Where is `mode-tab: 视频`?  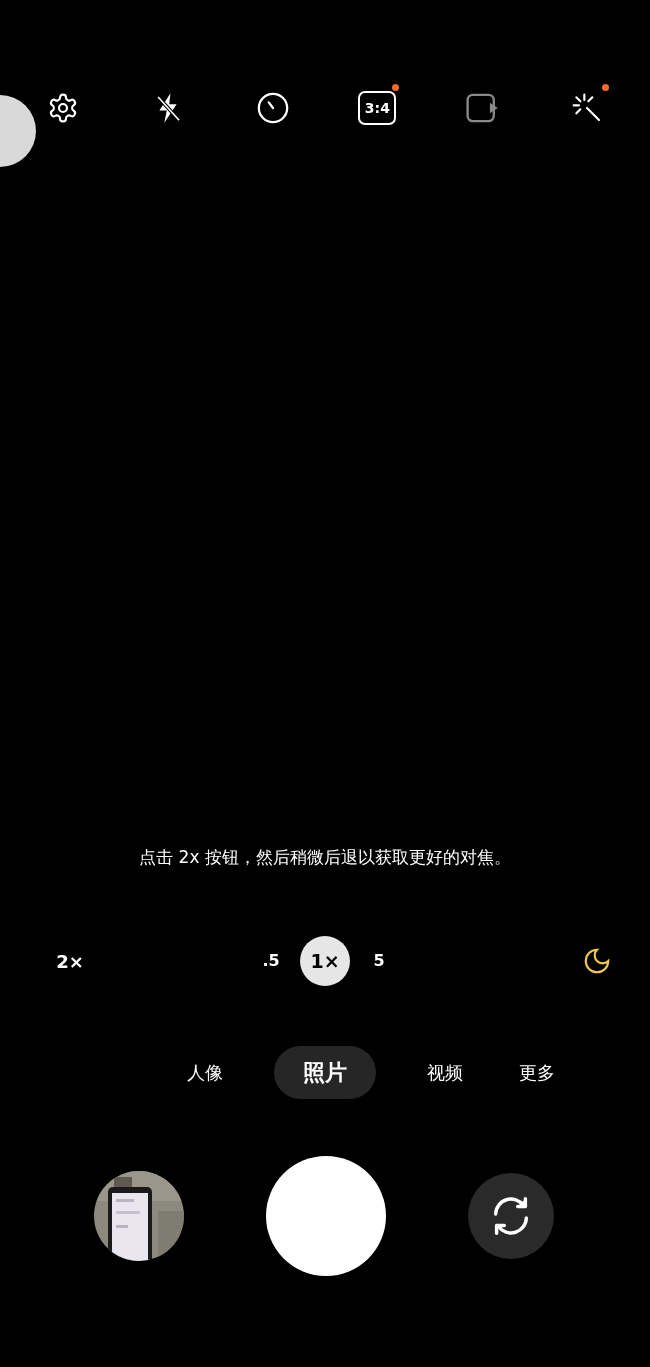
mode-tab: 视频 is located at coordinates (445, 1072).